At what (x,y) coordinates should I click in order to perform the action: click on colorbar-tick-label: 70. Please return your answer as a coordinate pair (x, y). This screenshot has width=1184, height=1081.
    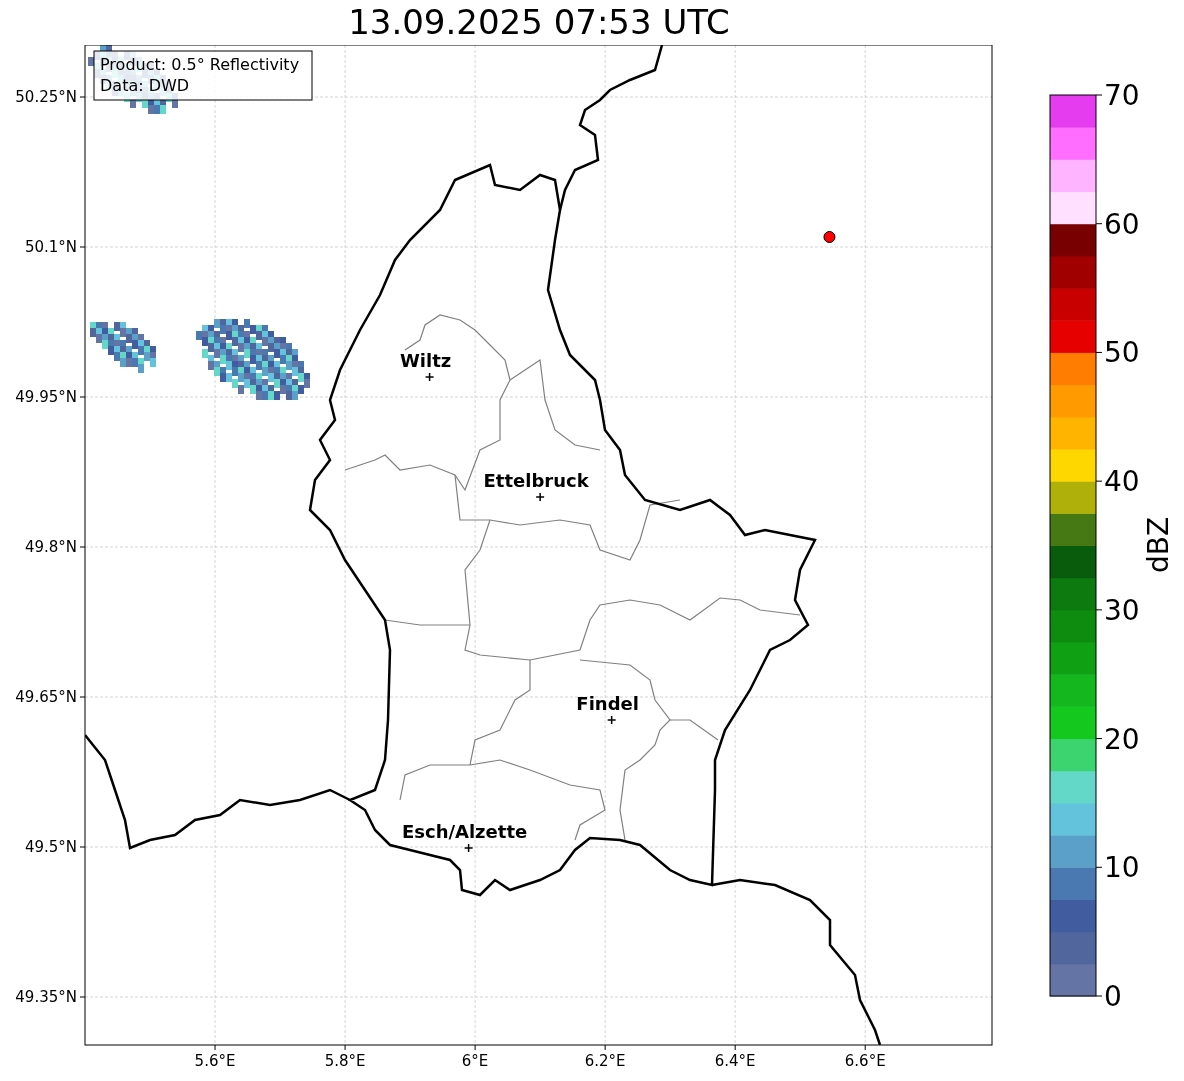
    Looking at the image, I should click on (1122, 95).